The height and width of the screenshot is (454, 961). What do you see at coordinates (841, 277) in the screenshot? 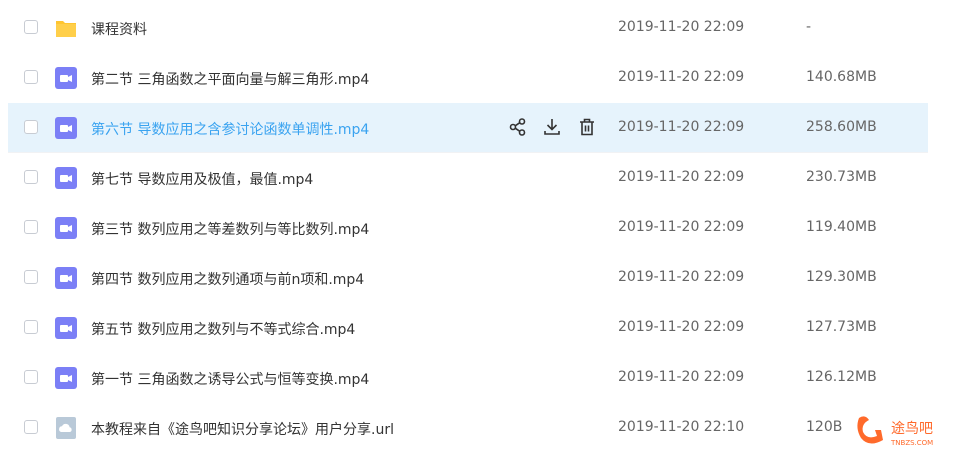
I see `file-size: 129.30MB` at bounding box center [841, 277].